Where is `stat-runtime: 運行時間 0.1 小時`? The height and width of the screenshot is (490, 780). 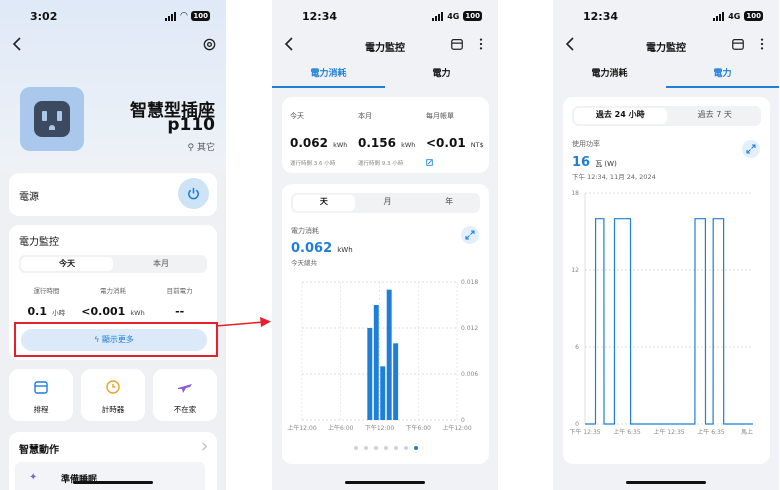
stat-runtime: 運行時間 0.1 小時 is located at coordinates (46, 302).